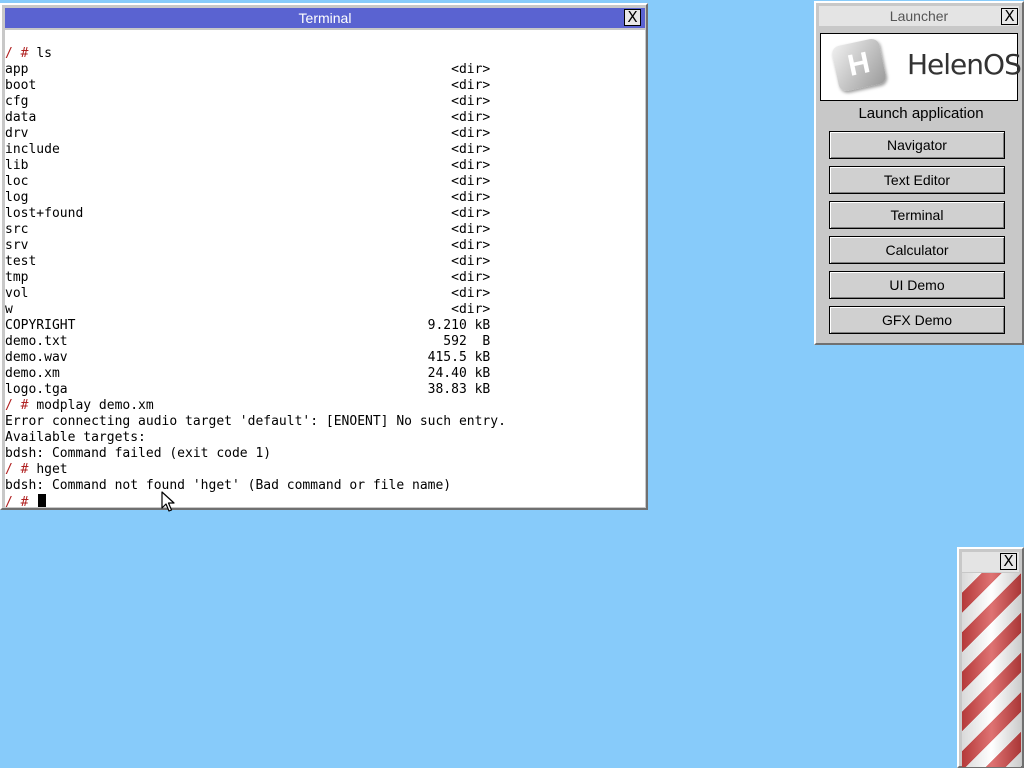 The width and height of the screenshot is (1024, 768). I want to click on terminal-line-text: boot <dir>, so click(248, 85).